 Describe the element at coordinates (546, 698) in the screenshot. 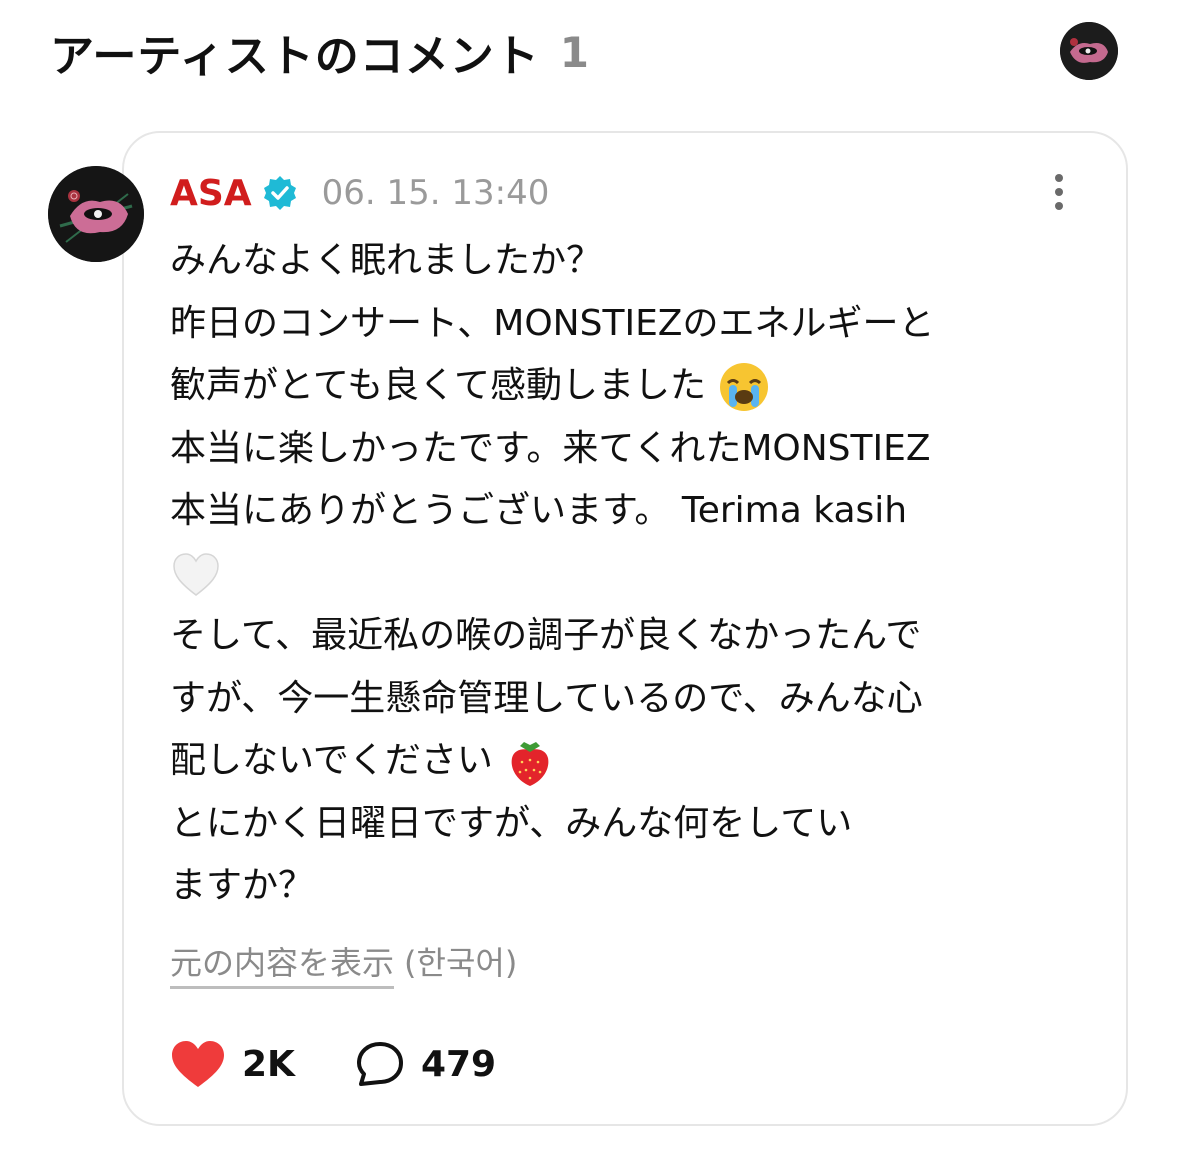

I see `comment-line: すが、今一生懸命管理しているので、みんな心` at that location.